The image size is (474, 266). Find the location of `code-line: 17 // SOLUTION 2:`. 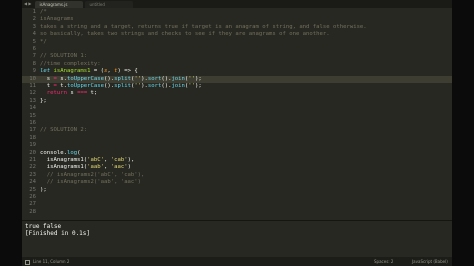

code-line: 17 // SOLUTION 2: is located at coordinates (237, 130).